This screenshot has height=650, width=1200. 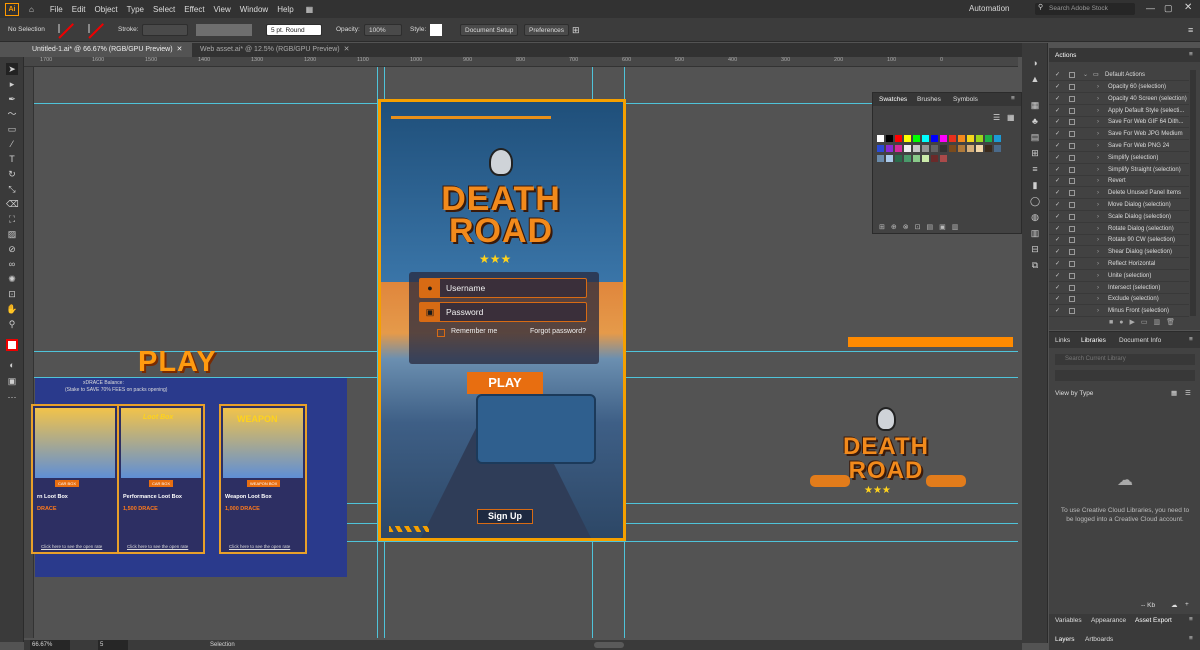 I want to click on direct-selection-tool-icon: ▸, so click(x=12, y=84).